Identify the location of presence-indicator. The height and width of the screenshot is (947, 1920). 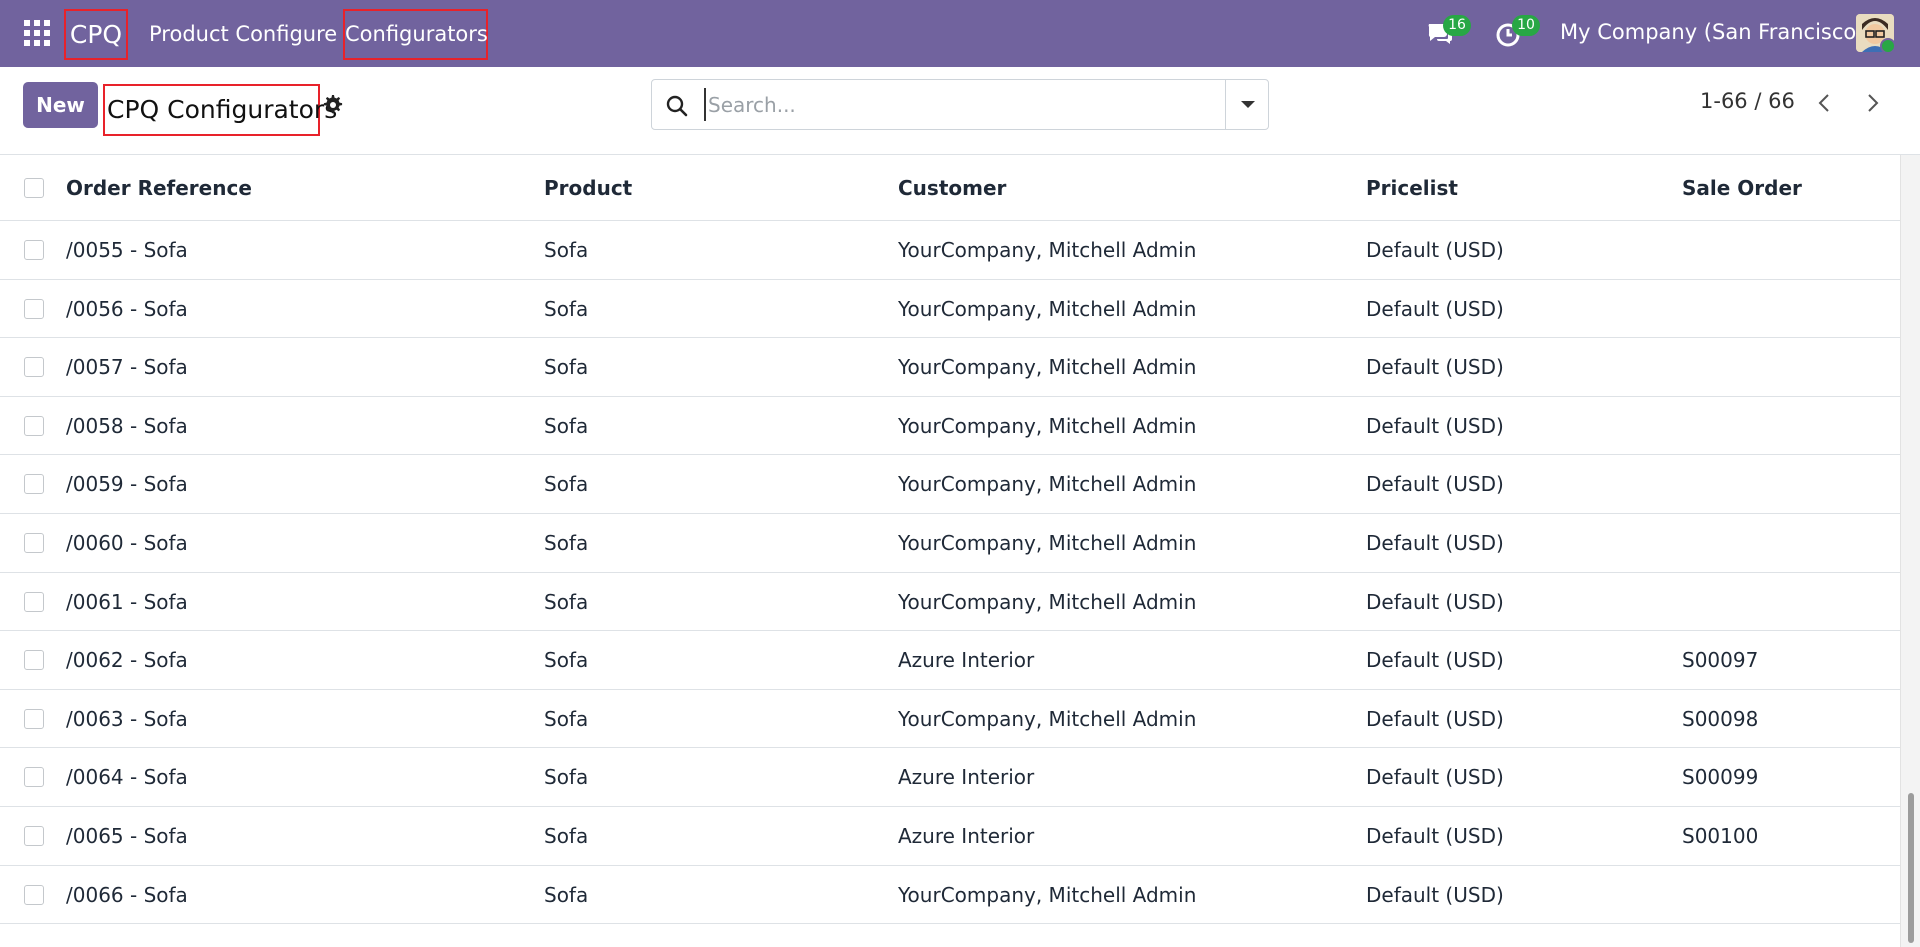
(1888, 46).